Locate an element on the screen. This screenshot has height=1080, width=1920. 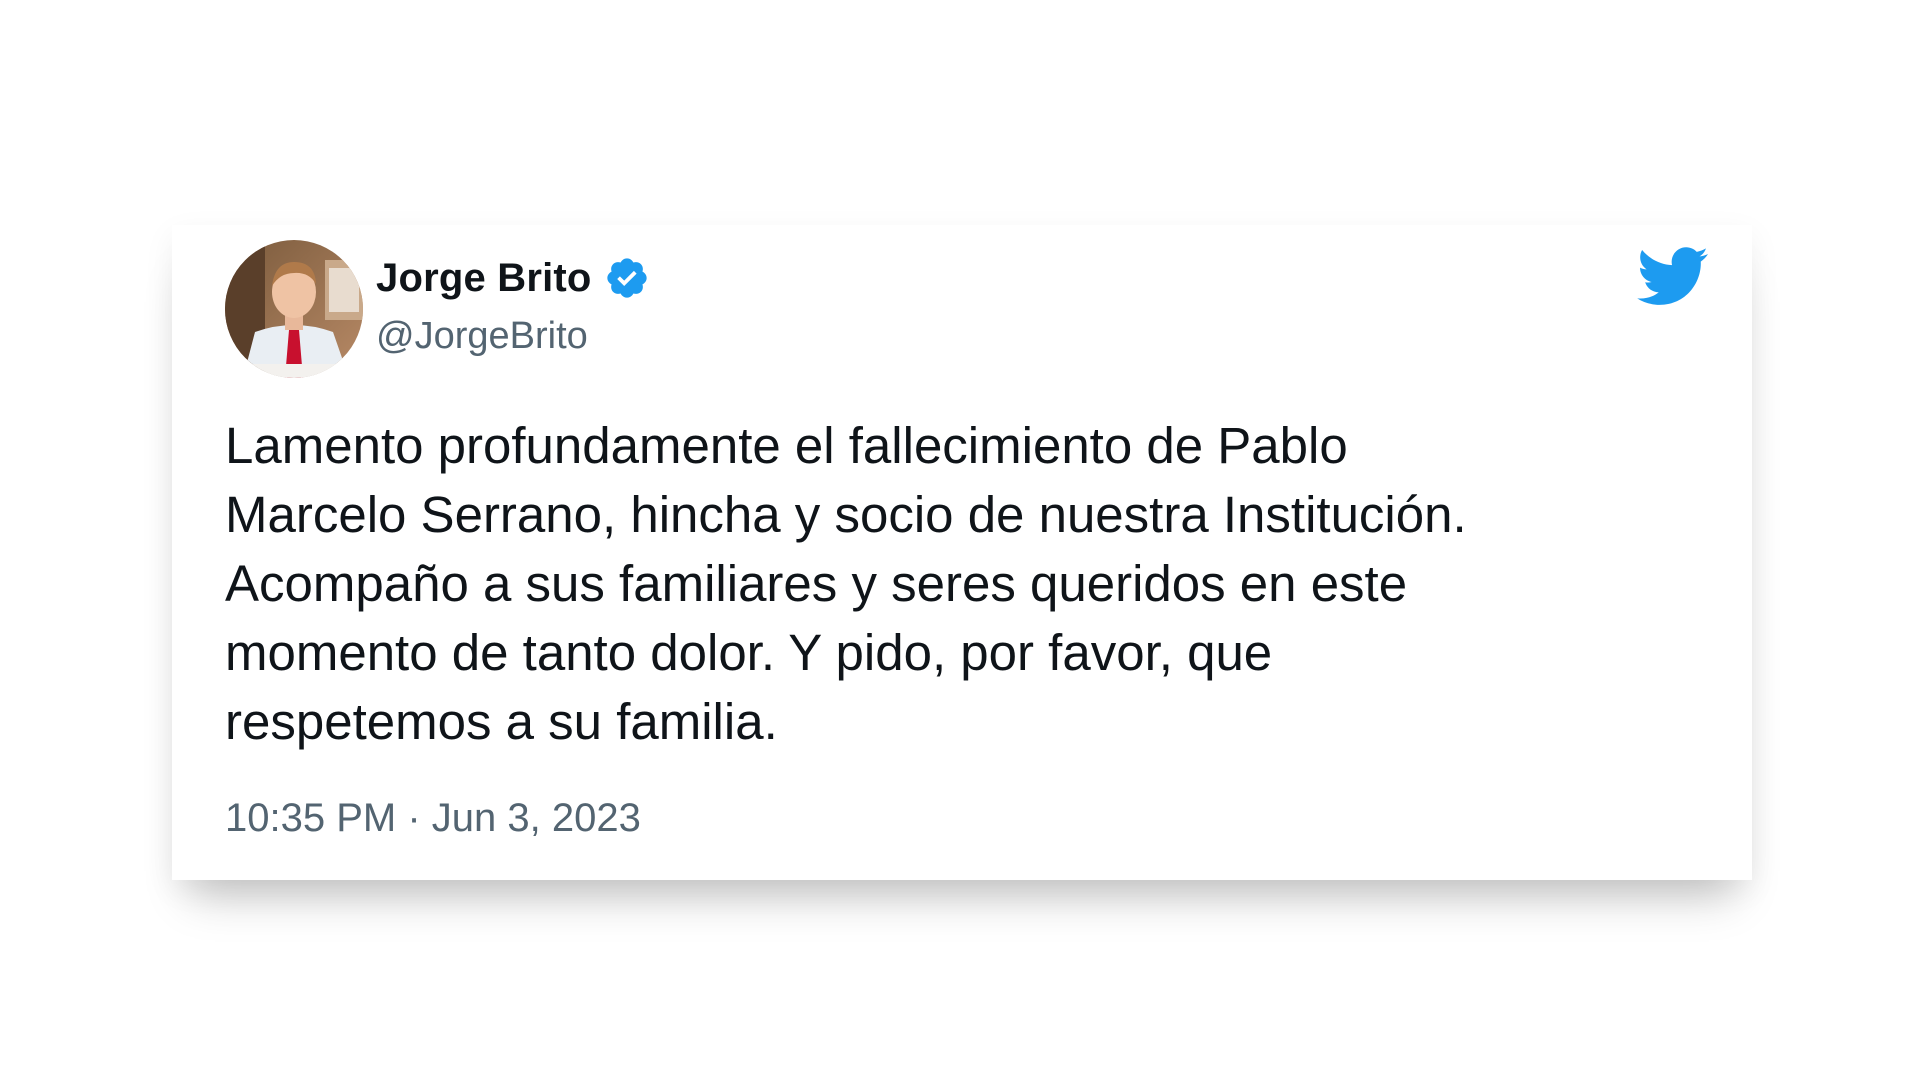
name-row: Jorge Brito is located at coordinates (513, 278).